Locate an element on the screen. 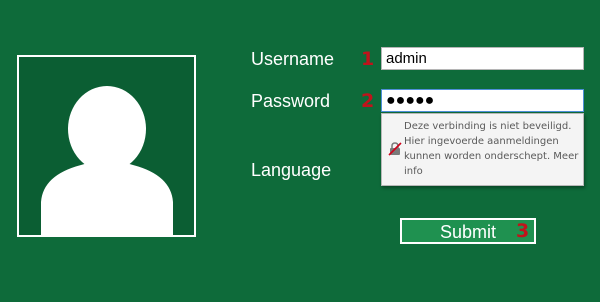 The image size is (600, 302). username-input: admin is located at coordinates (482, 58).